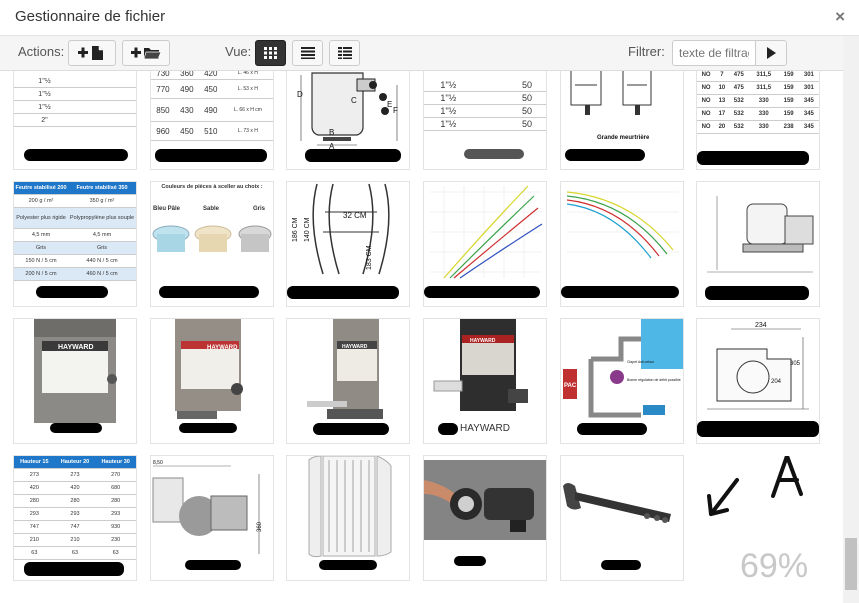 The width and height of the screenshot is (859, 603). I want to click on table-cell: 4,5 mm, so click(102, 235).